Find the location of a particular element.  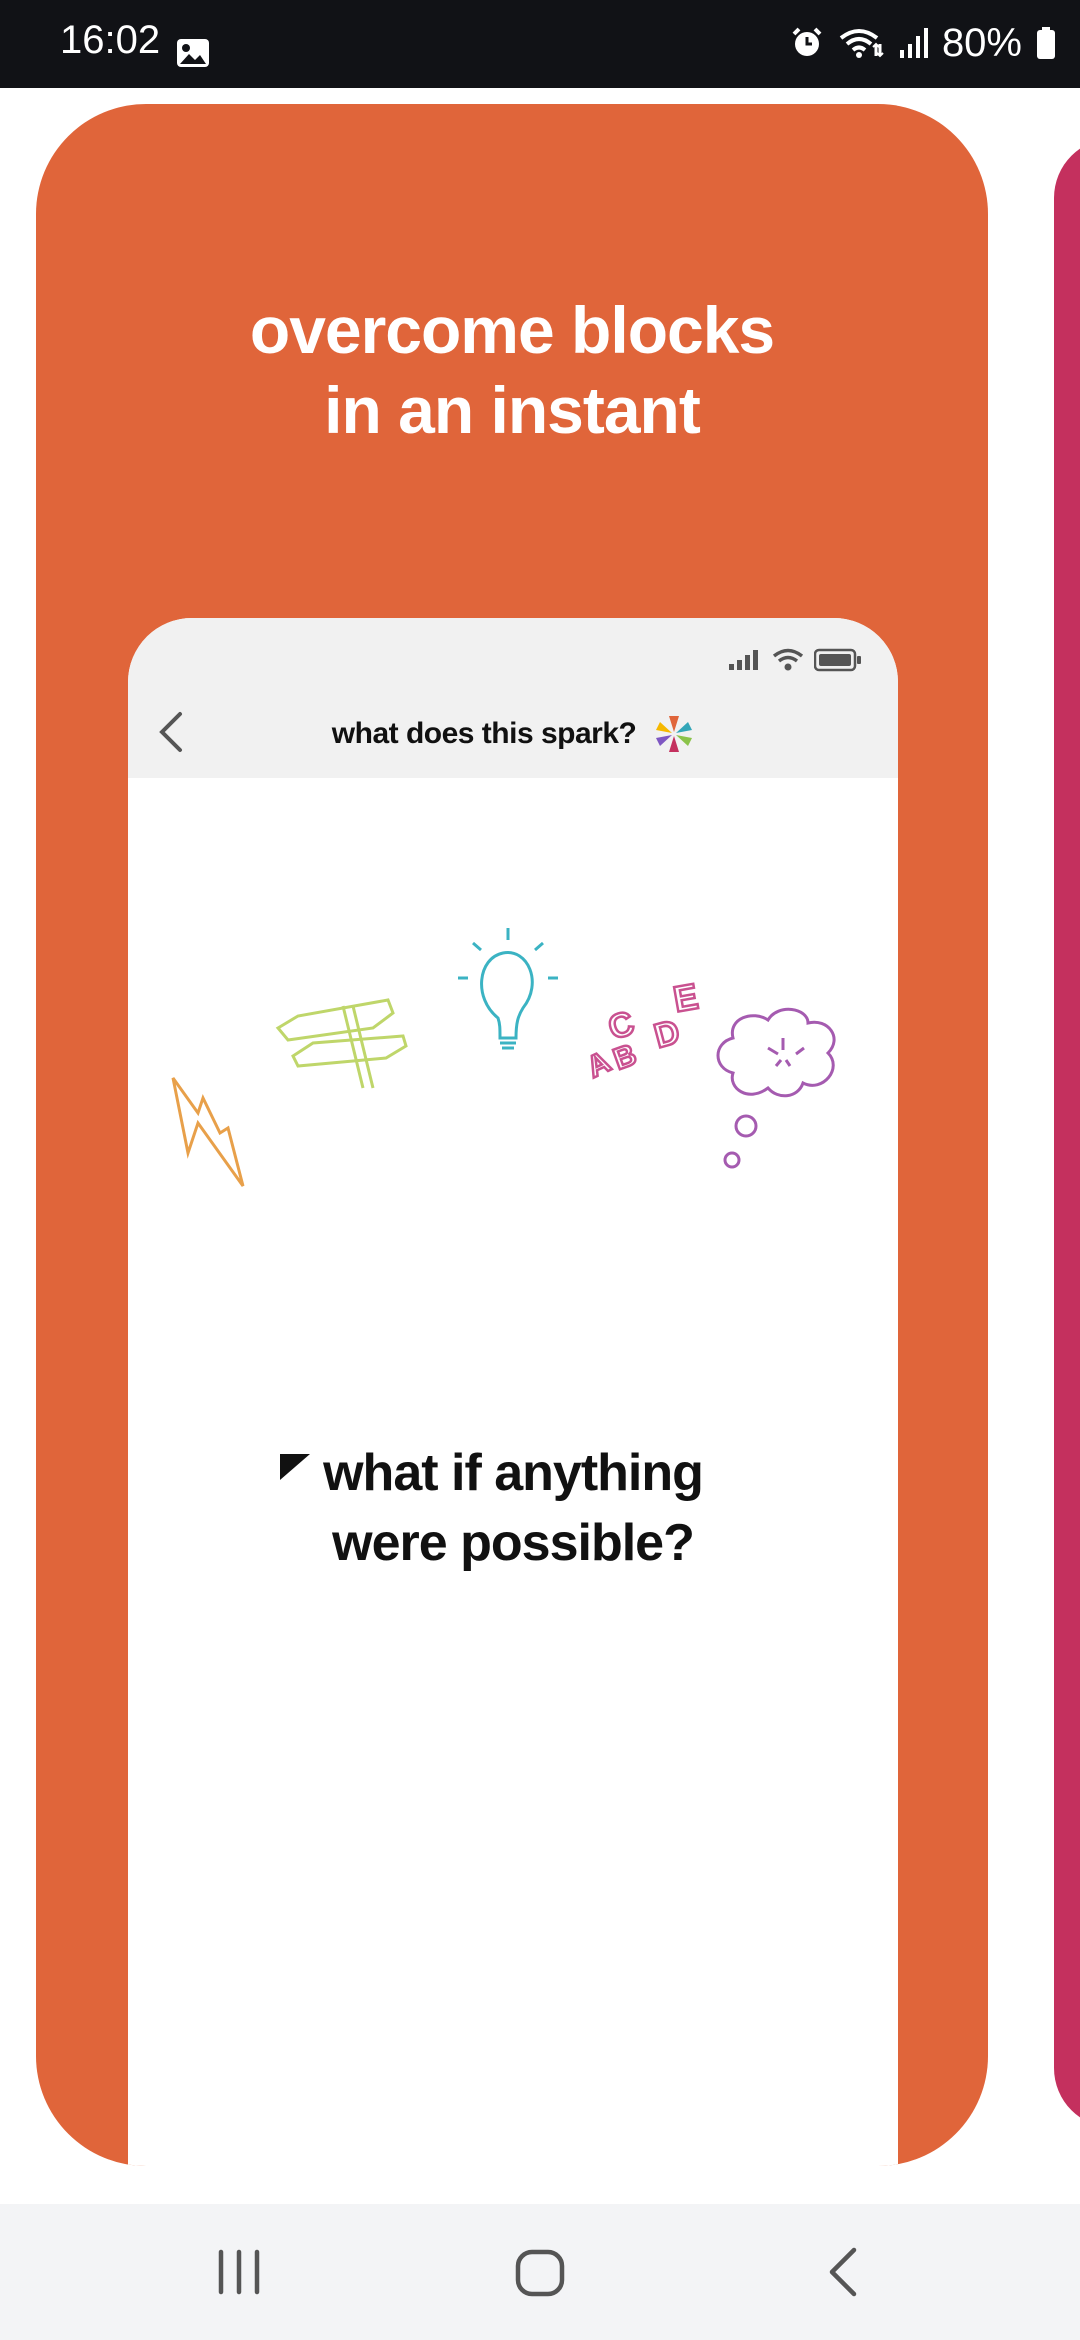

headline-line-2: in an instant is located at coordinates (512, 410).